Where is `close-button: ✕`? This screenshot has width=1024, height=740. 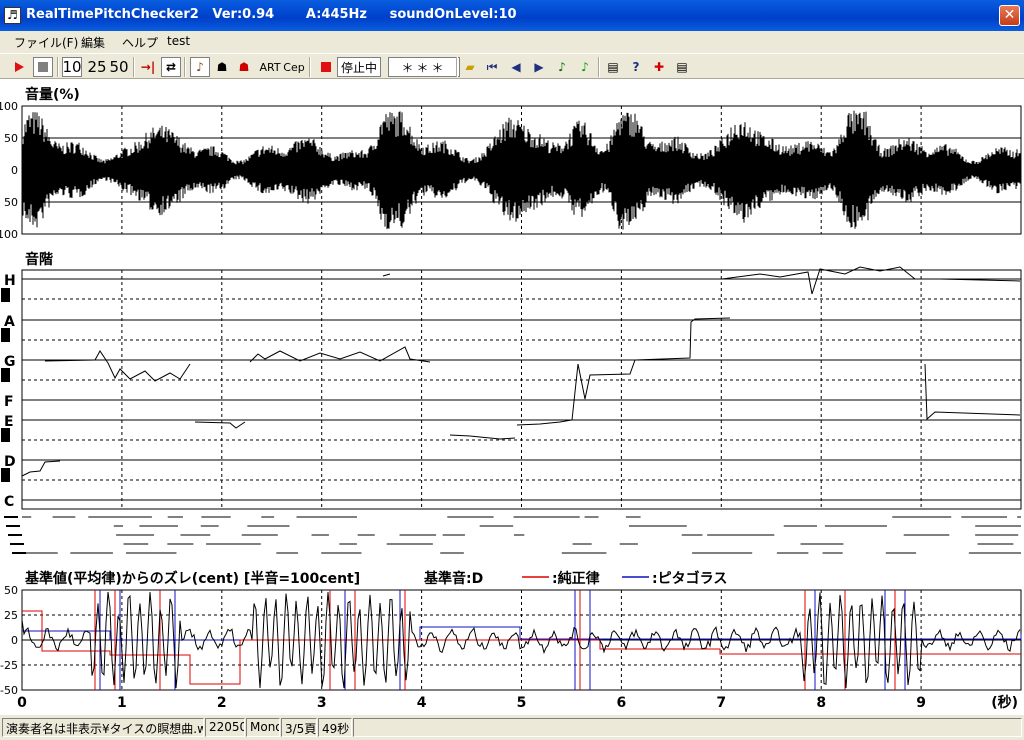 close-button: ✕ is located at coordinates (1009, 15).